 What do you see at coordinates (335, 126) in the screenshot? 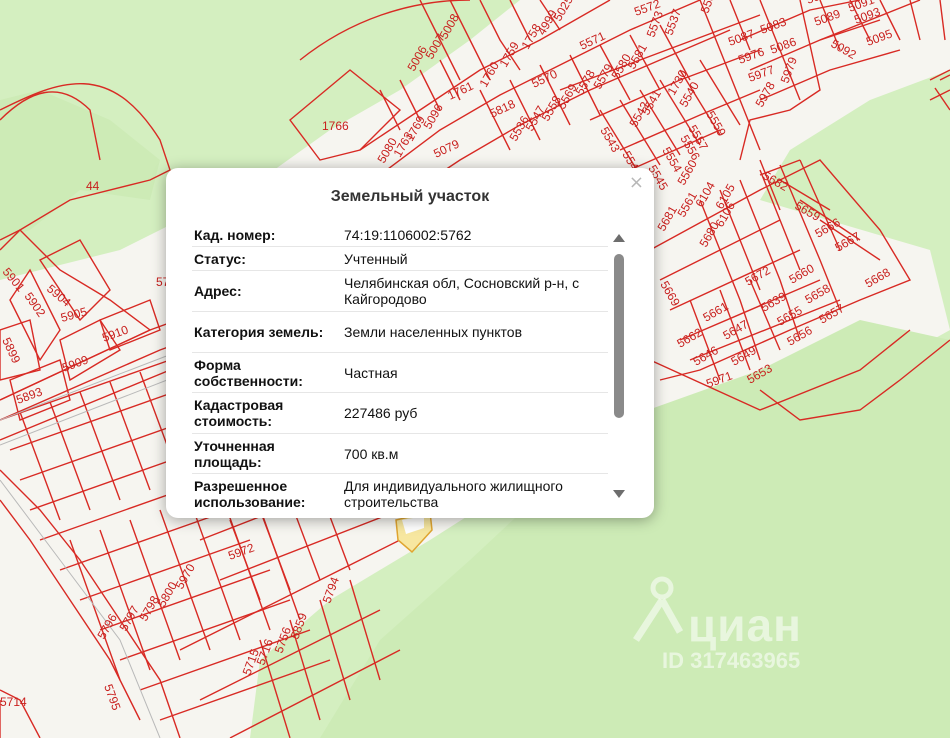
I see `parcel-label: 1766` at bounding box center [335, 126].